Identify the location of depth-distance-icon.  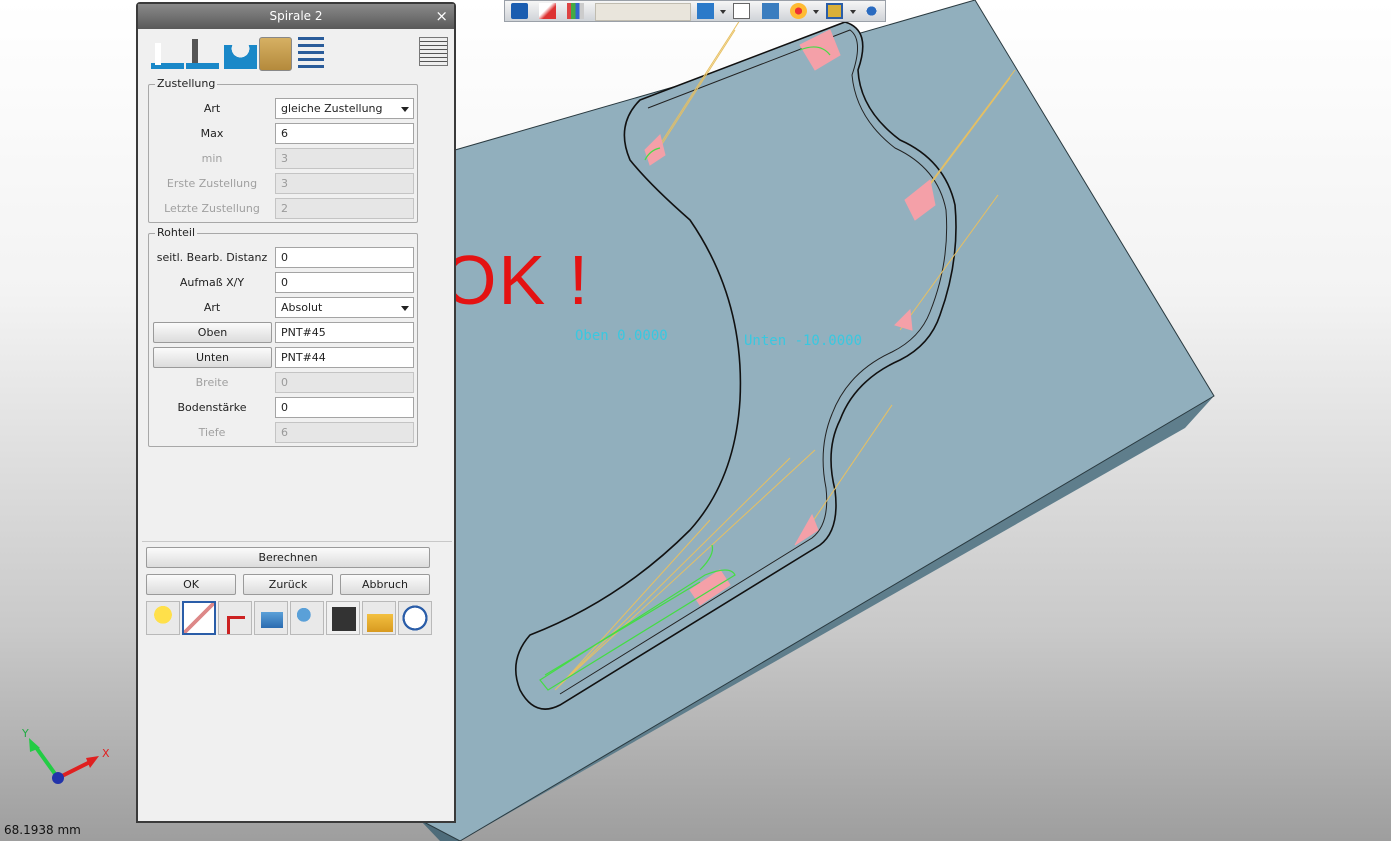
(202, 54).